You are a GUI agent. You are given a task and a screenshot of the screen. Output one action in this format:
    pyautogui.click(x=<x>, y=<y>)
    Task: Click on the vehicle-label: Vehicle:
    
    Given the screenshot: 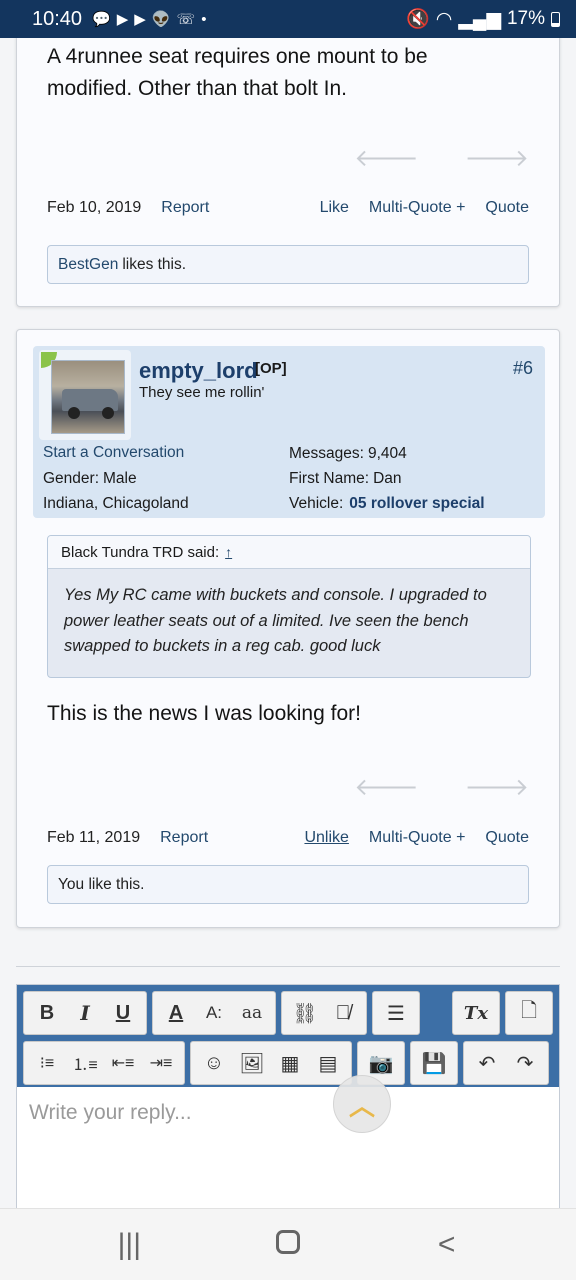 What is the action you would take?
    pyautogui.click(x=316, y=503)
    